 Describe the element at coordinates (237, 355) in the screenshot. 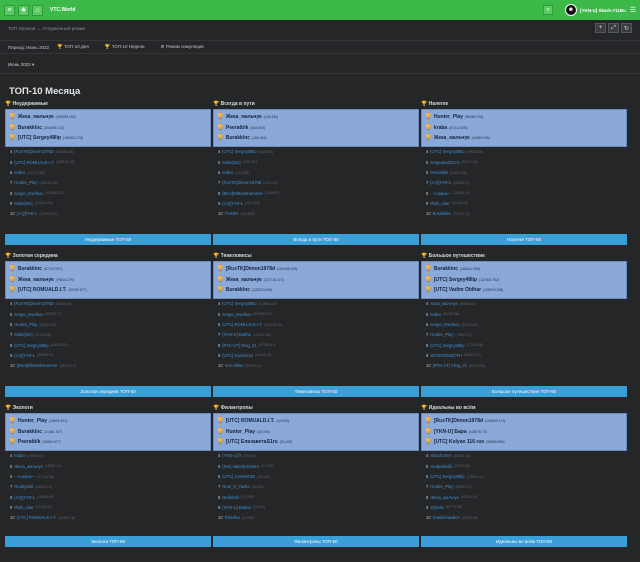

I see `player-name: [UTC] Daniel115` at that location.